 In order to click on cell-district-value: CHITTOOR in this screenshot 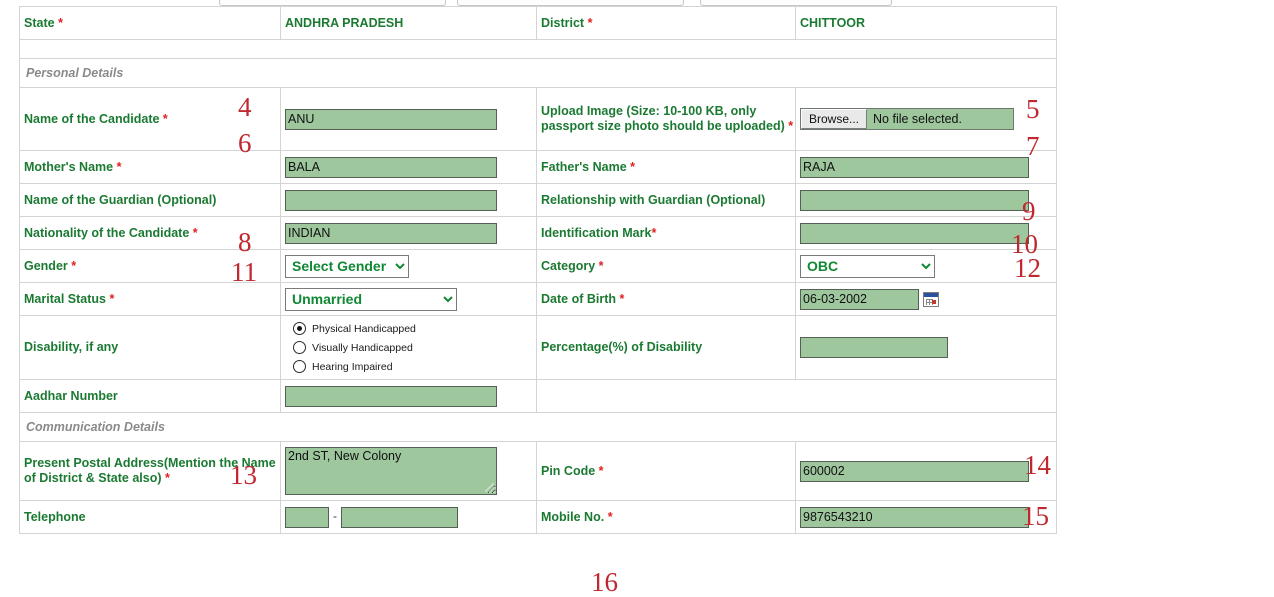, I will do `click(926, 23)`.